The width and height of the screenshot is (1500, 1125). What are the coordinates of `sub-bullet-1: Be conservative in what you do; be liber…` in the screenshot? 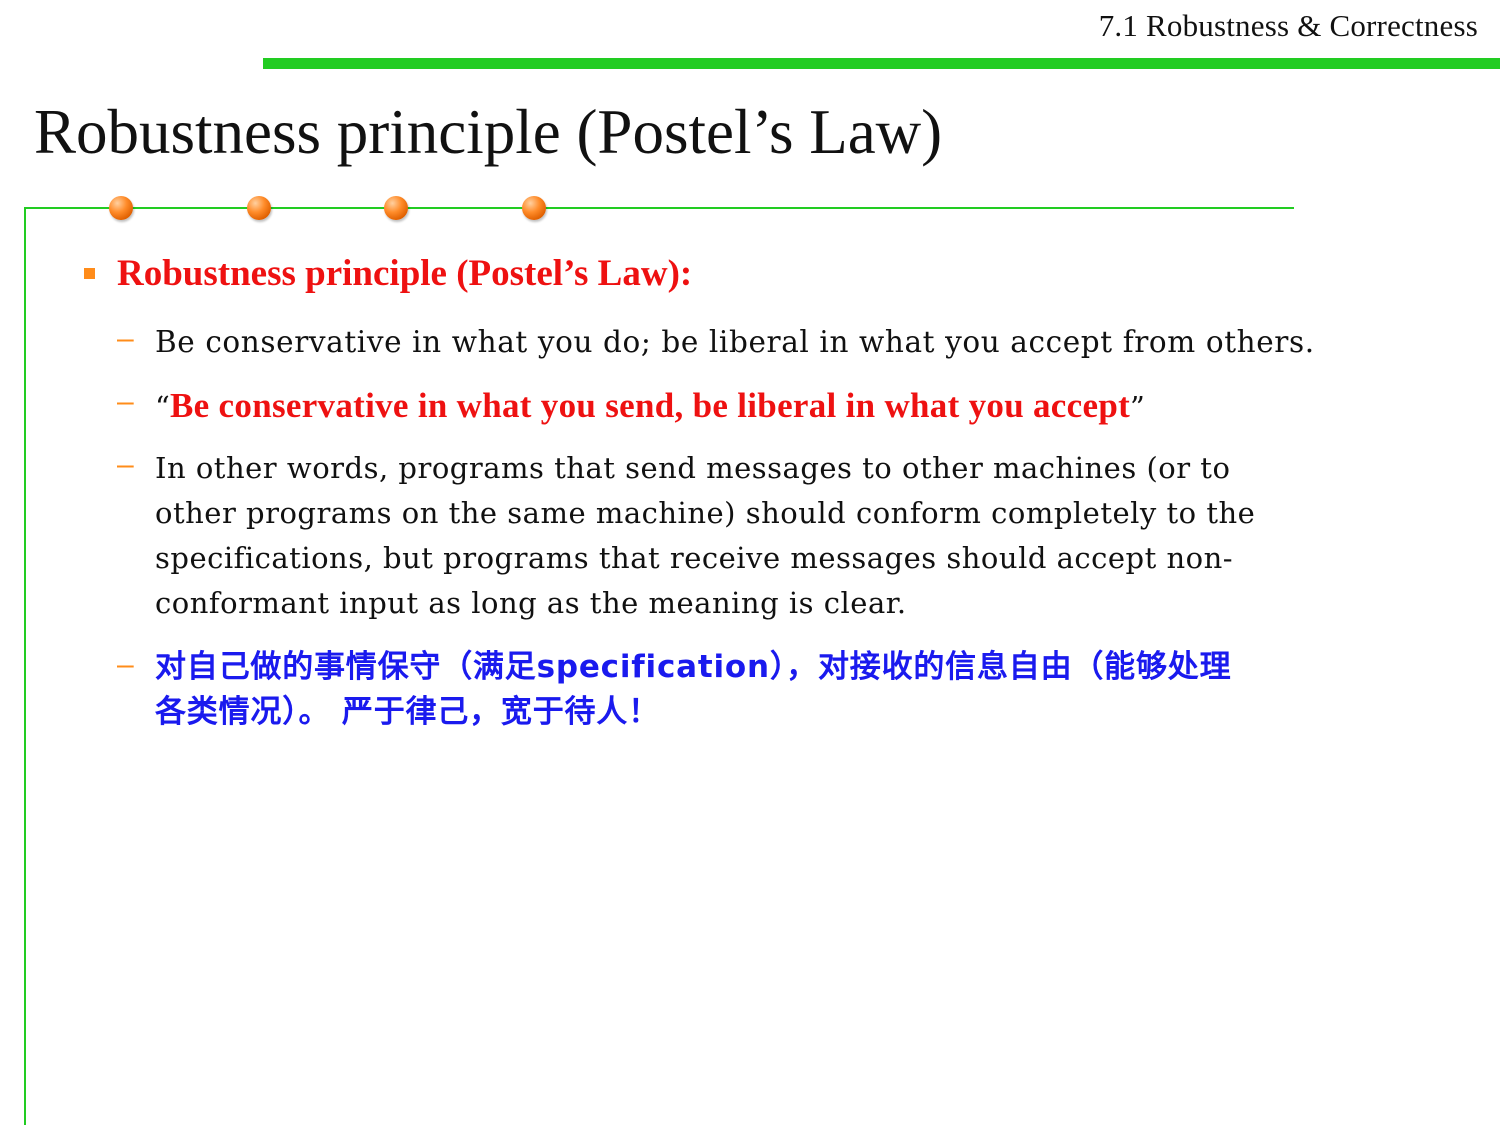 It's located at (735, 342).